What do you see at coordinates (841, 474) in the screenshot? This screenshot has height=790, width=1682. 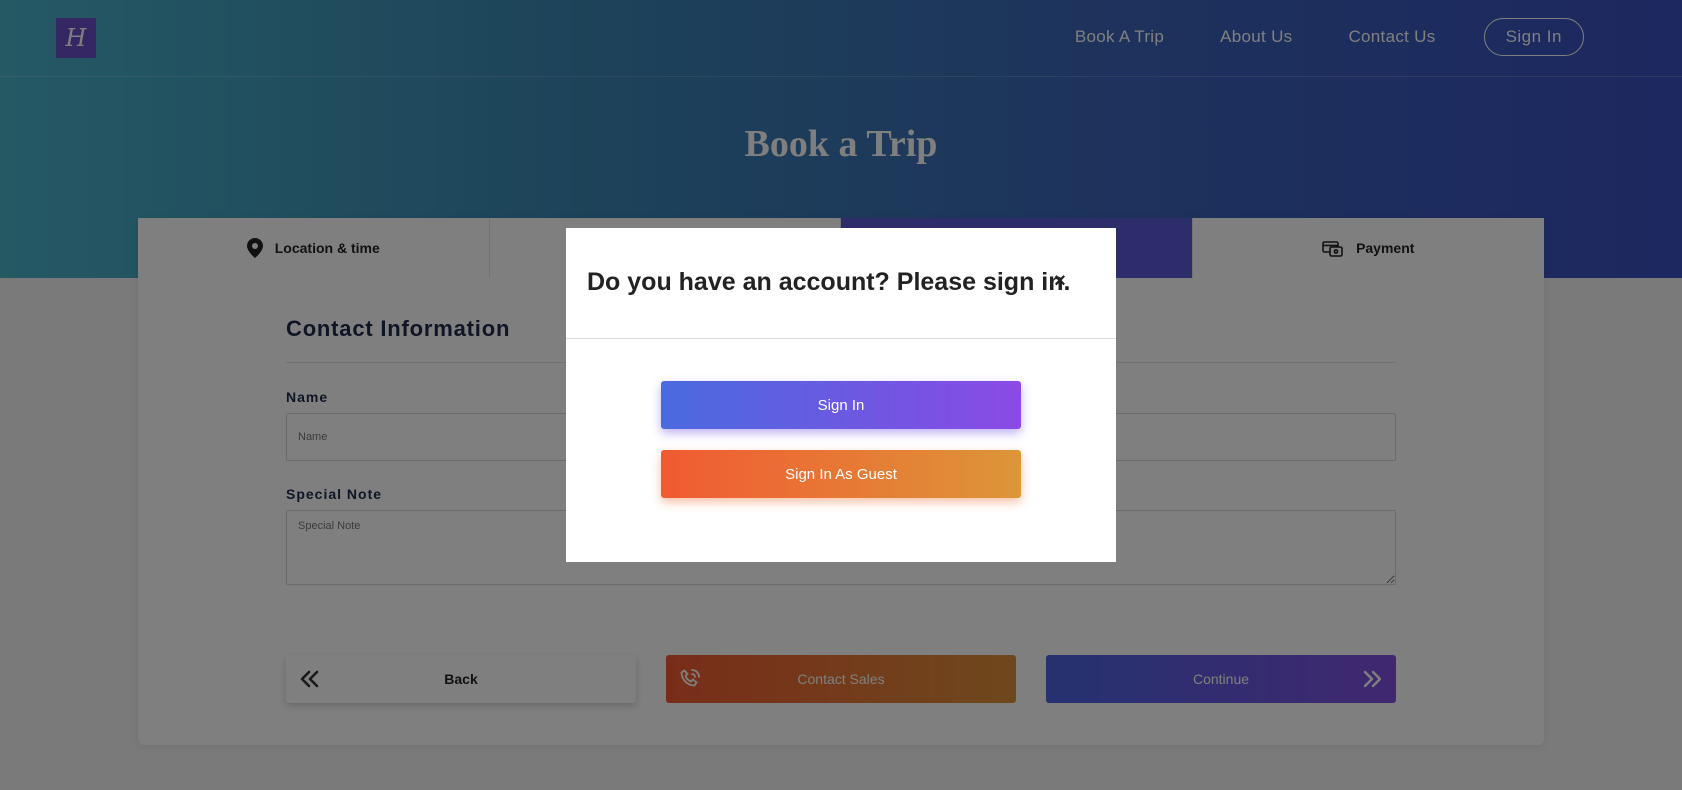 I see `modal-sign-in-guest-button: Sign In As Guest` at bounding box center [841, 474].